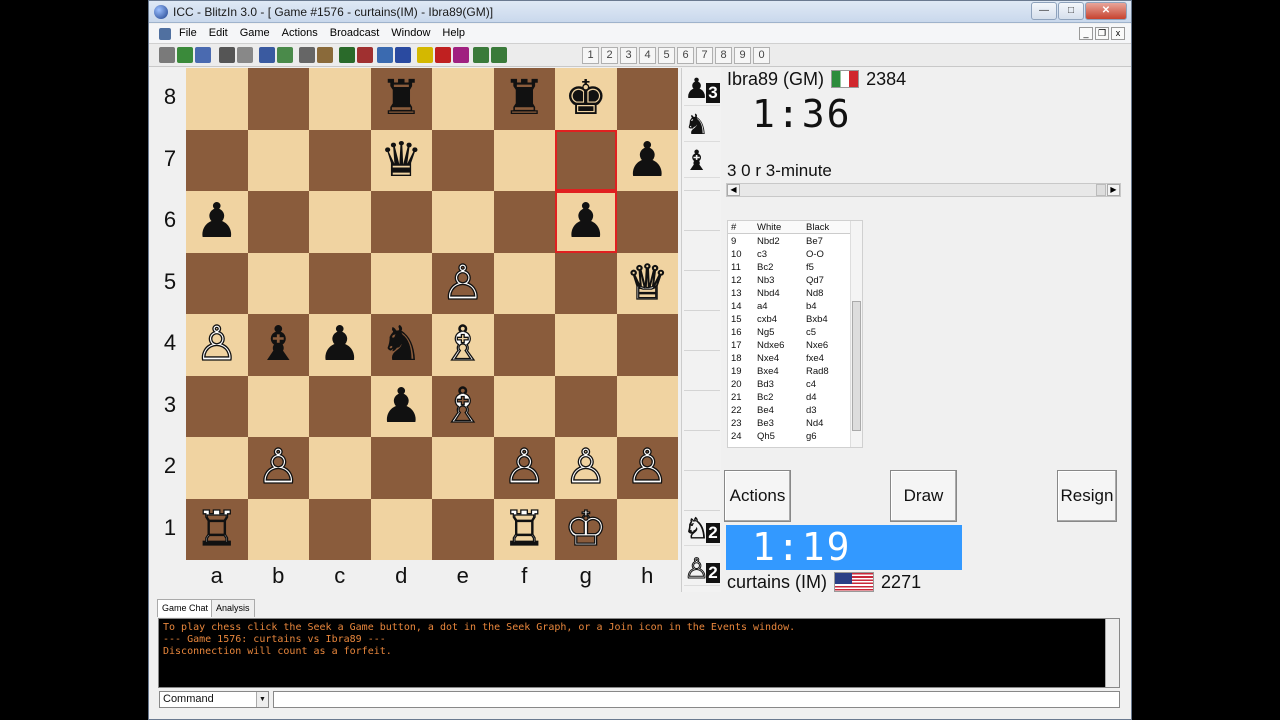 The image size is (1280, 720). What do you see at coordinates (410, 33) in the screenshot?
I see `menu-window: Window` at bounding box center [410, 33].